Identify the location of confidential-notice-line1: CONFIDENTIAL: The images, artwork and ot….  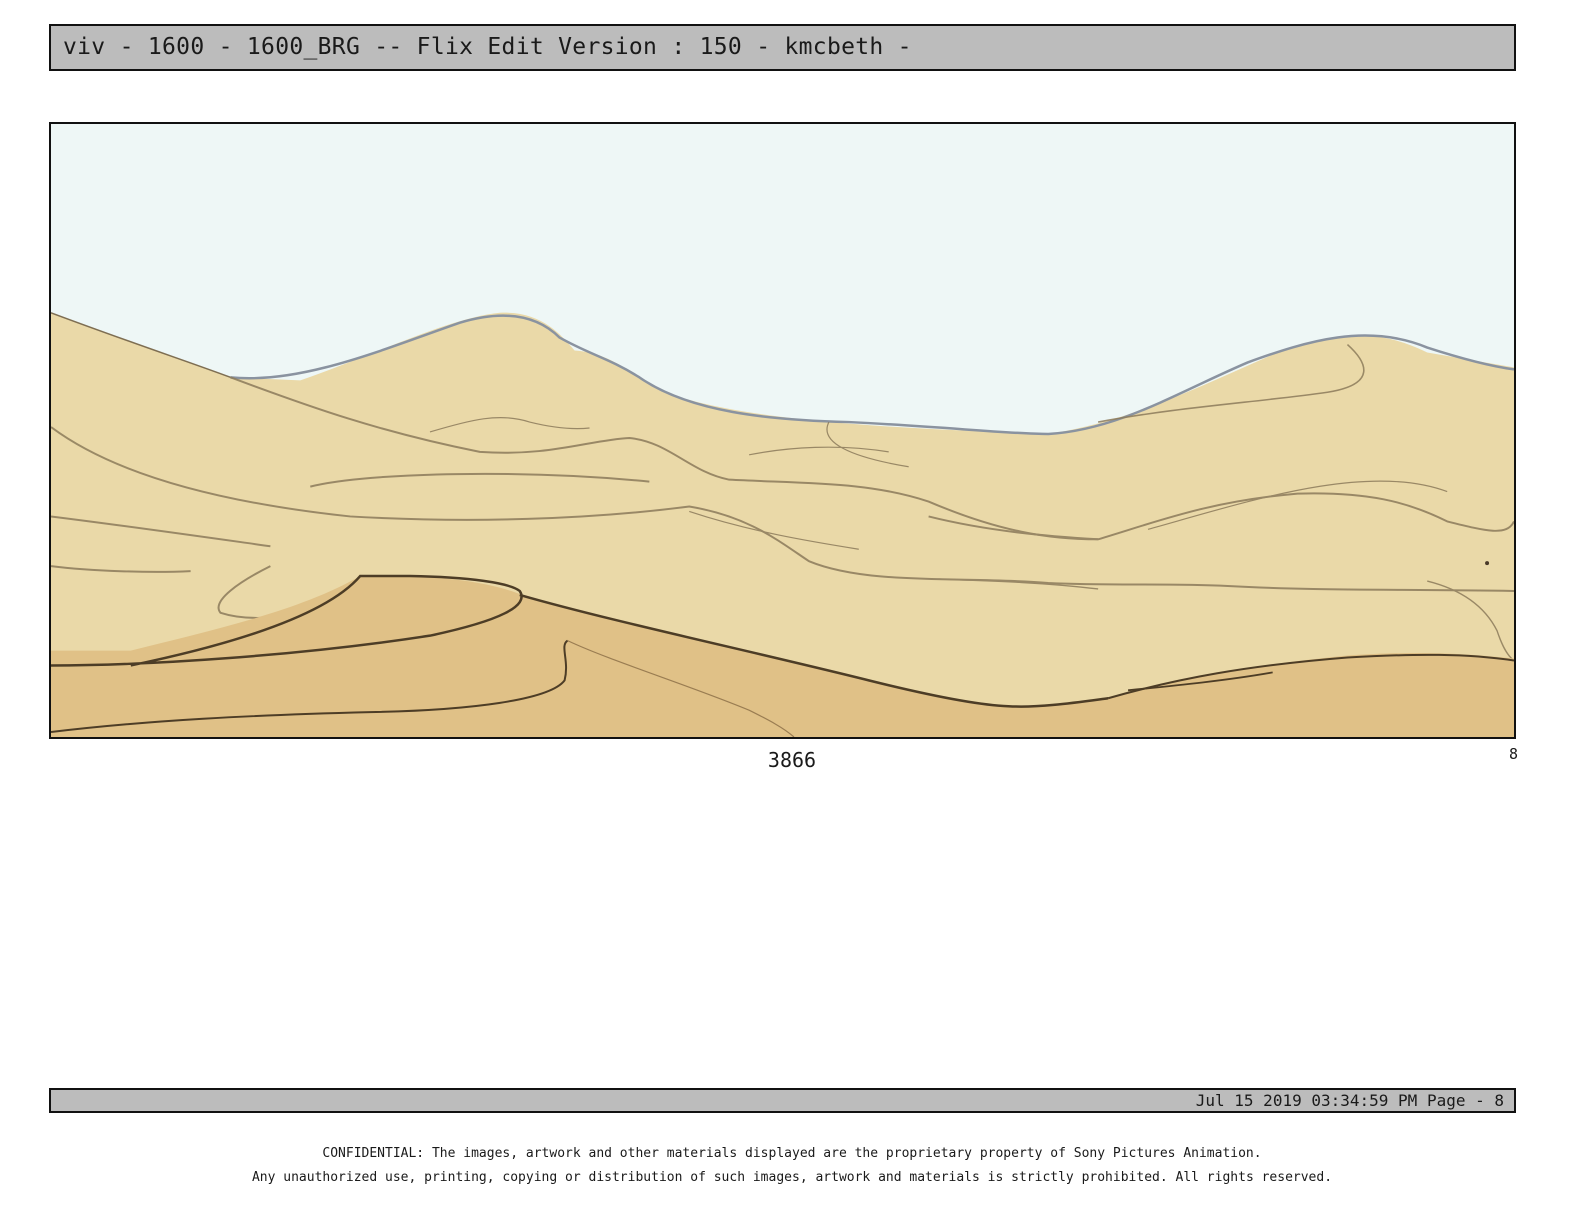
(792, 1153).